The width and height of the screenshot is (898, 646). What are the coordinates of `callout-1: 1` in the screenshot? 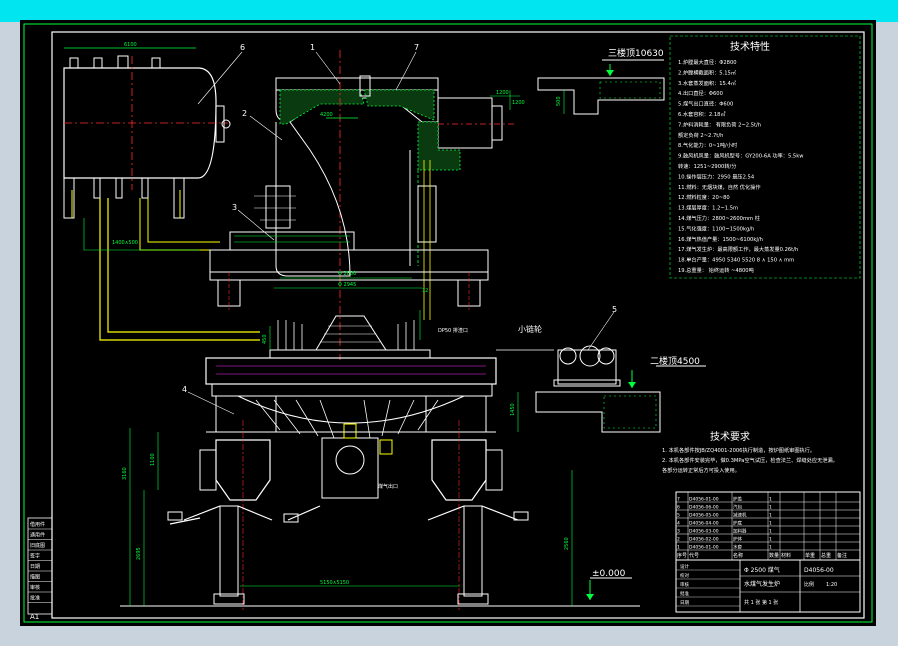 It's located at (312, 47).